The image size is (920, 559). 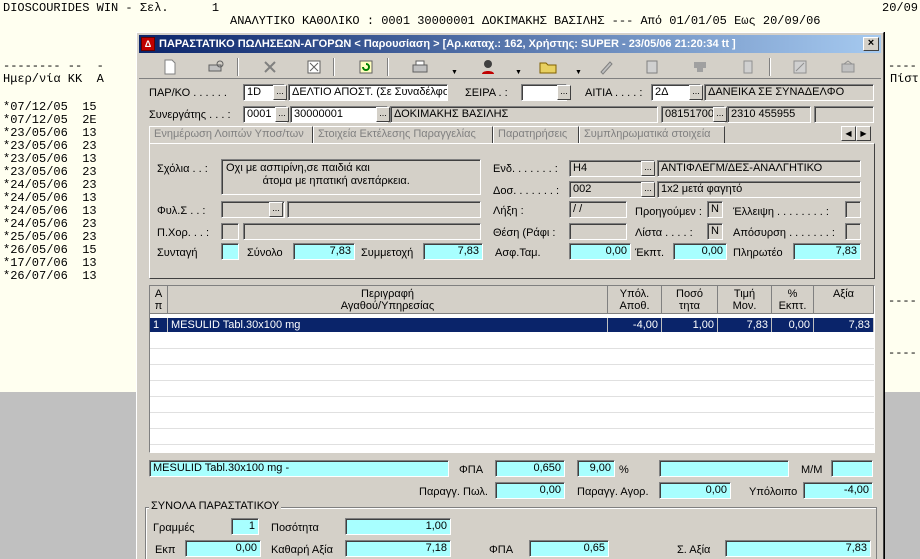 What do you see at coordinates (789, 92) in the screenshot?
I see `aitia-desc-field: ΔΑΝΕΙΚΑ ΣΕ ΣΥΝΑΔΕΛΦΟ` at bounding box center [789, 92].